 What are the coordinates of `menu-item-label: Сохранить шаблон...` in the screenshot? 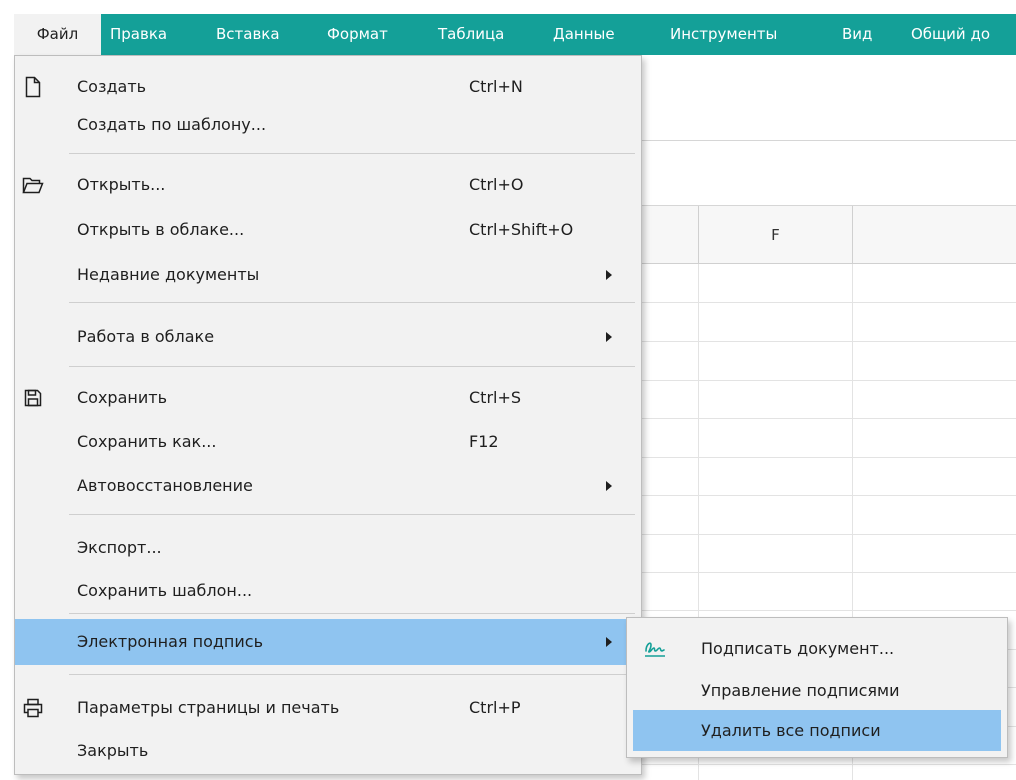 It's located at (165, 590).